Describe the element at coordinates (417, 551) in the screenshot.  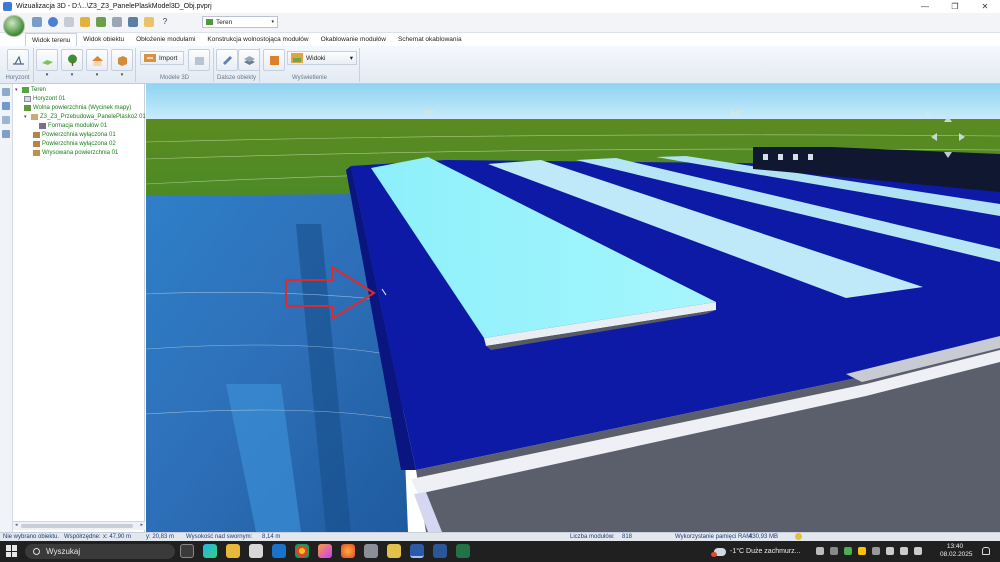
I see `pvsol-icon` at that location.